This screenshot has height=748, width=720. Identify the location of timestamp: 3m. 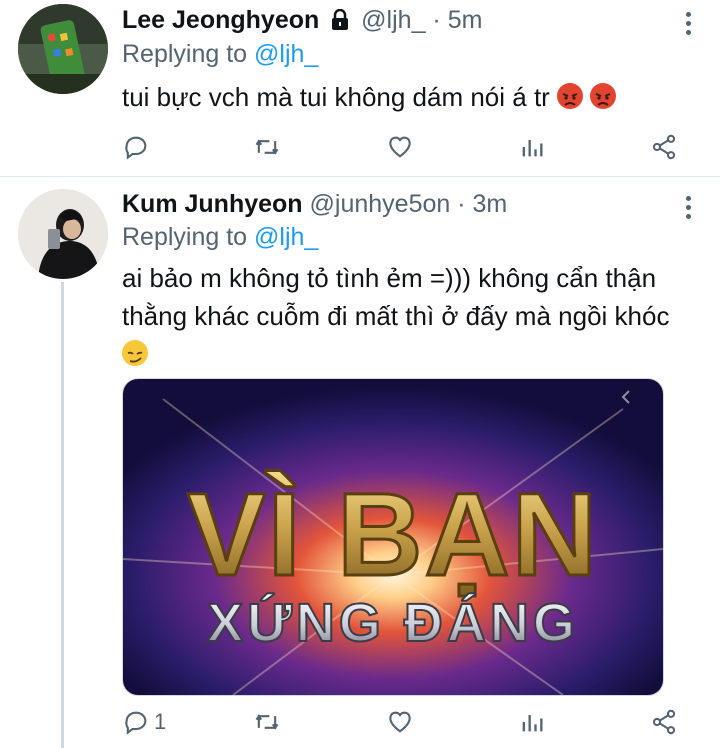
(490, 204).